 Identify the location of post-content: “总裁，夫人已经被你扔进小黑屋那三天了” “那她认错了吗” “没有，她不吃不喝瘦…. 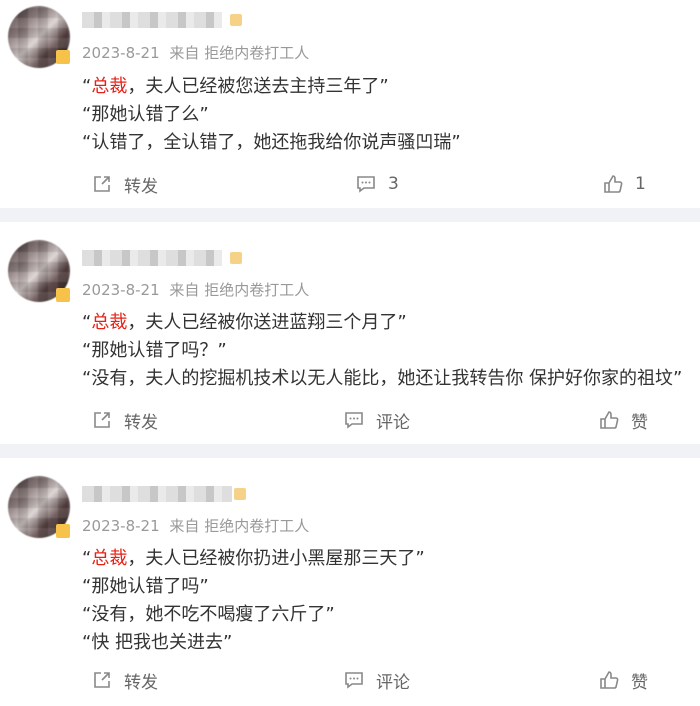
(253, 601).